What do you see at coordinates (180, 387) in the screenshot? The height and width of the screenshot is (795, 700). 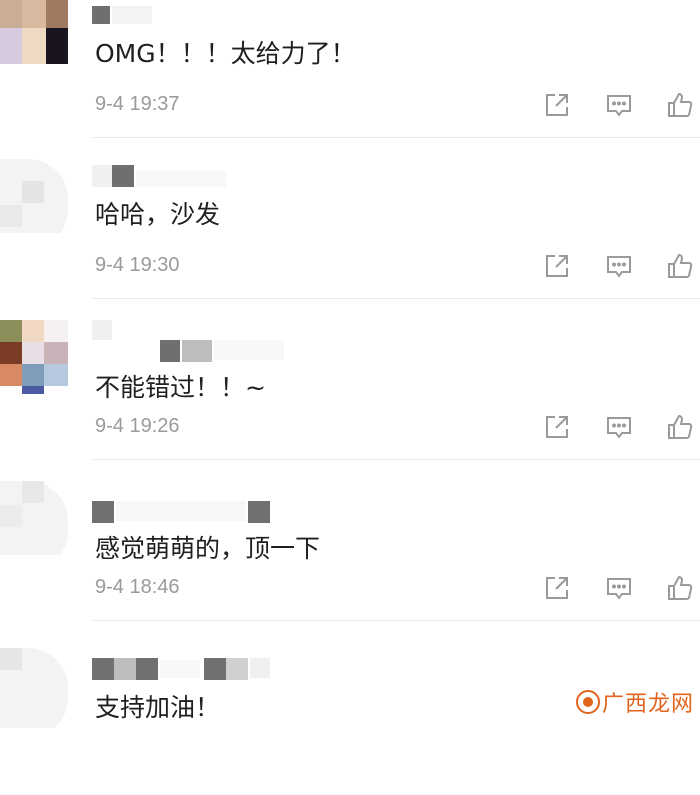 I see `comment-text: 不能错过！！~` at bounding box center [180, 387].